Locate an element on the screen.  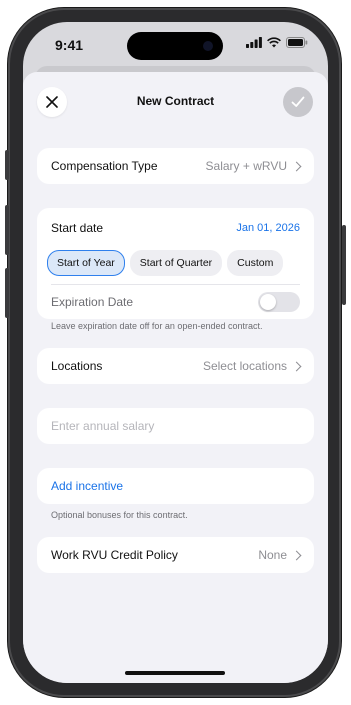
compensation-type-label: Compensation Type is located at coordinates (104, 166).